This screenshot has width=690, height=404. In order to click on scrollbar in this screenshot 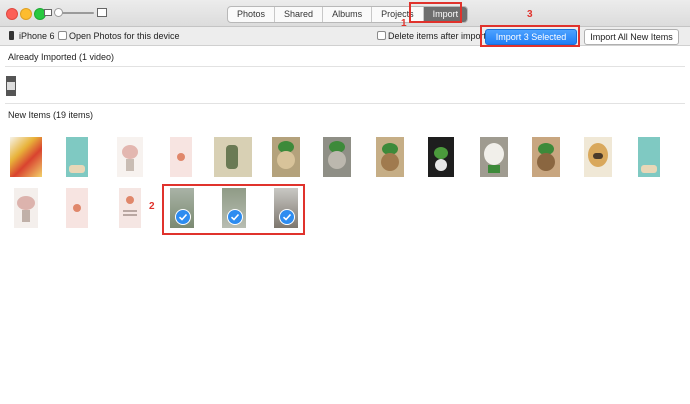, I will do `click(686, 223)`.